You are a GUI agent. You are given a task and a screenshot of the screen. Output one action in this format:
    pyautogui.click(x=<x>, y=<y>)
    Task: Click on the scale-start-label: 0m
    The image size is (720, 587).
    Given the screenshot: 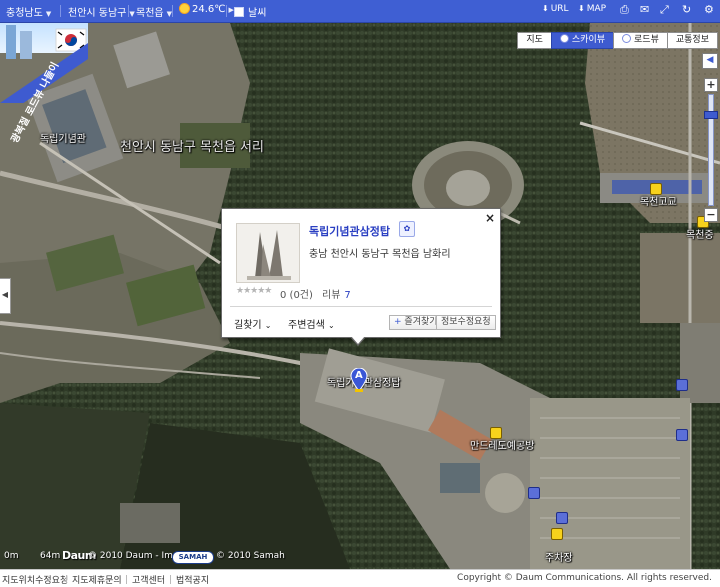 What is the action you would take?
    pyautogui.click(x=11, y=556)
    